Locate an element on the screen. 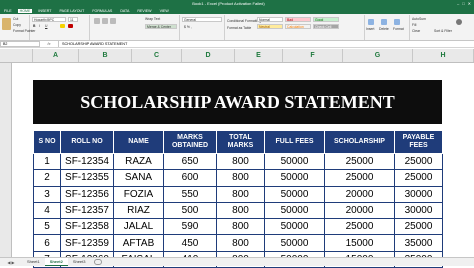 This screenshot has width=474, height=268. cut-button: Cut is located at coordinates (15, 19).